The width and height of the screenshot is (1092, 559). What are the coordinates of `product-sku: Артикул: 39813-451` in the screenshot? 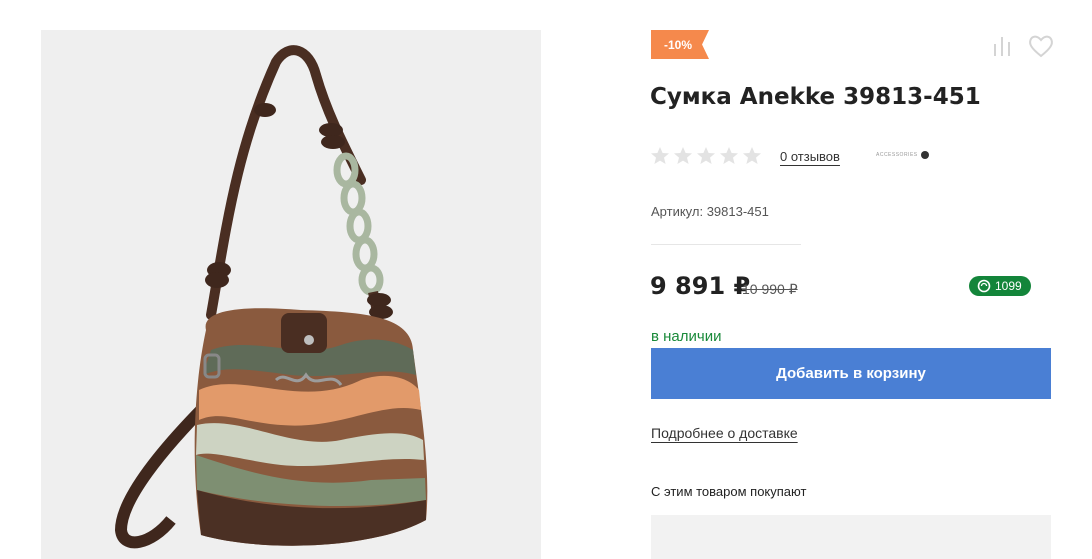 It's located at (710, 211).